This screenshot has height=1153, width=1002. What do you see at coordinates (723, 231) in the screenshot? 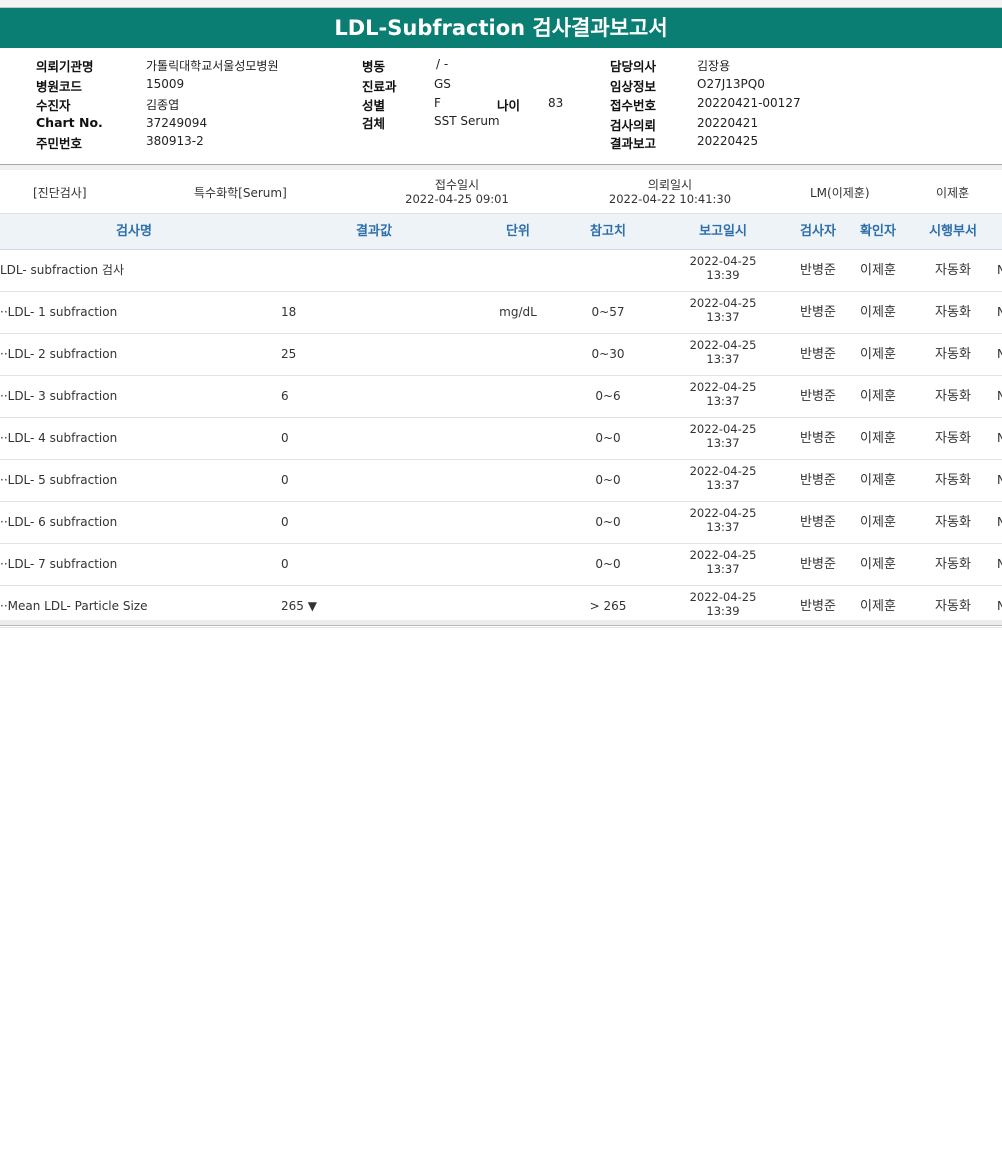
I see `col-header-report-time: 보고일시` at bounding box center [723, 231].